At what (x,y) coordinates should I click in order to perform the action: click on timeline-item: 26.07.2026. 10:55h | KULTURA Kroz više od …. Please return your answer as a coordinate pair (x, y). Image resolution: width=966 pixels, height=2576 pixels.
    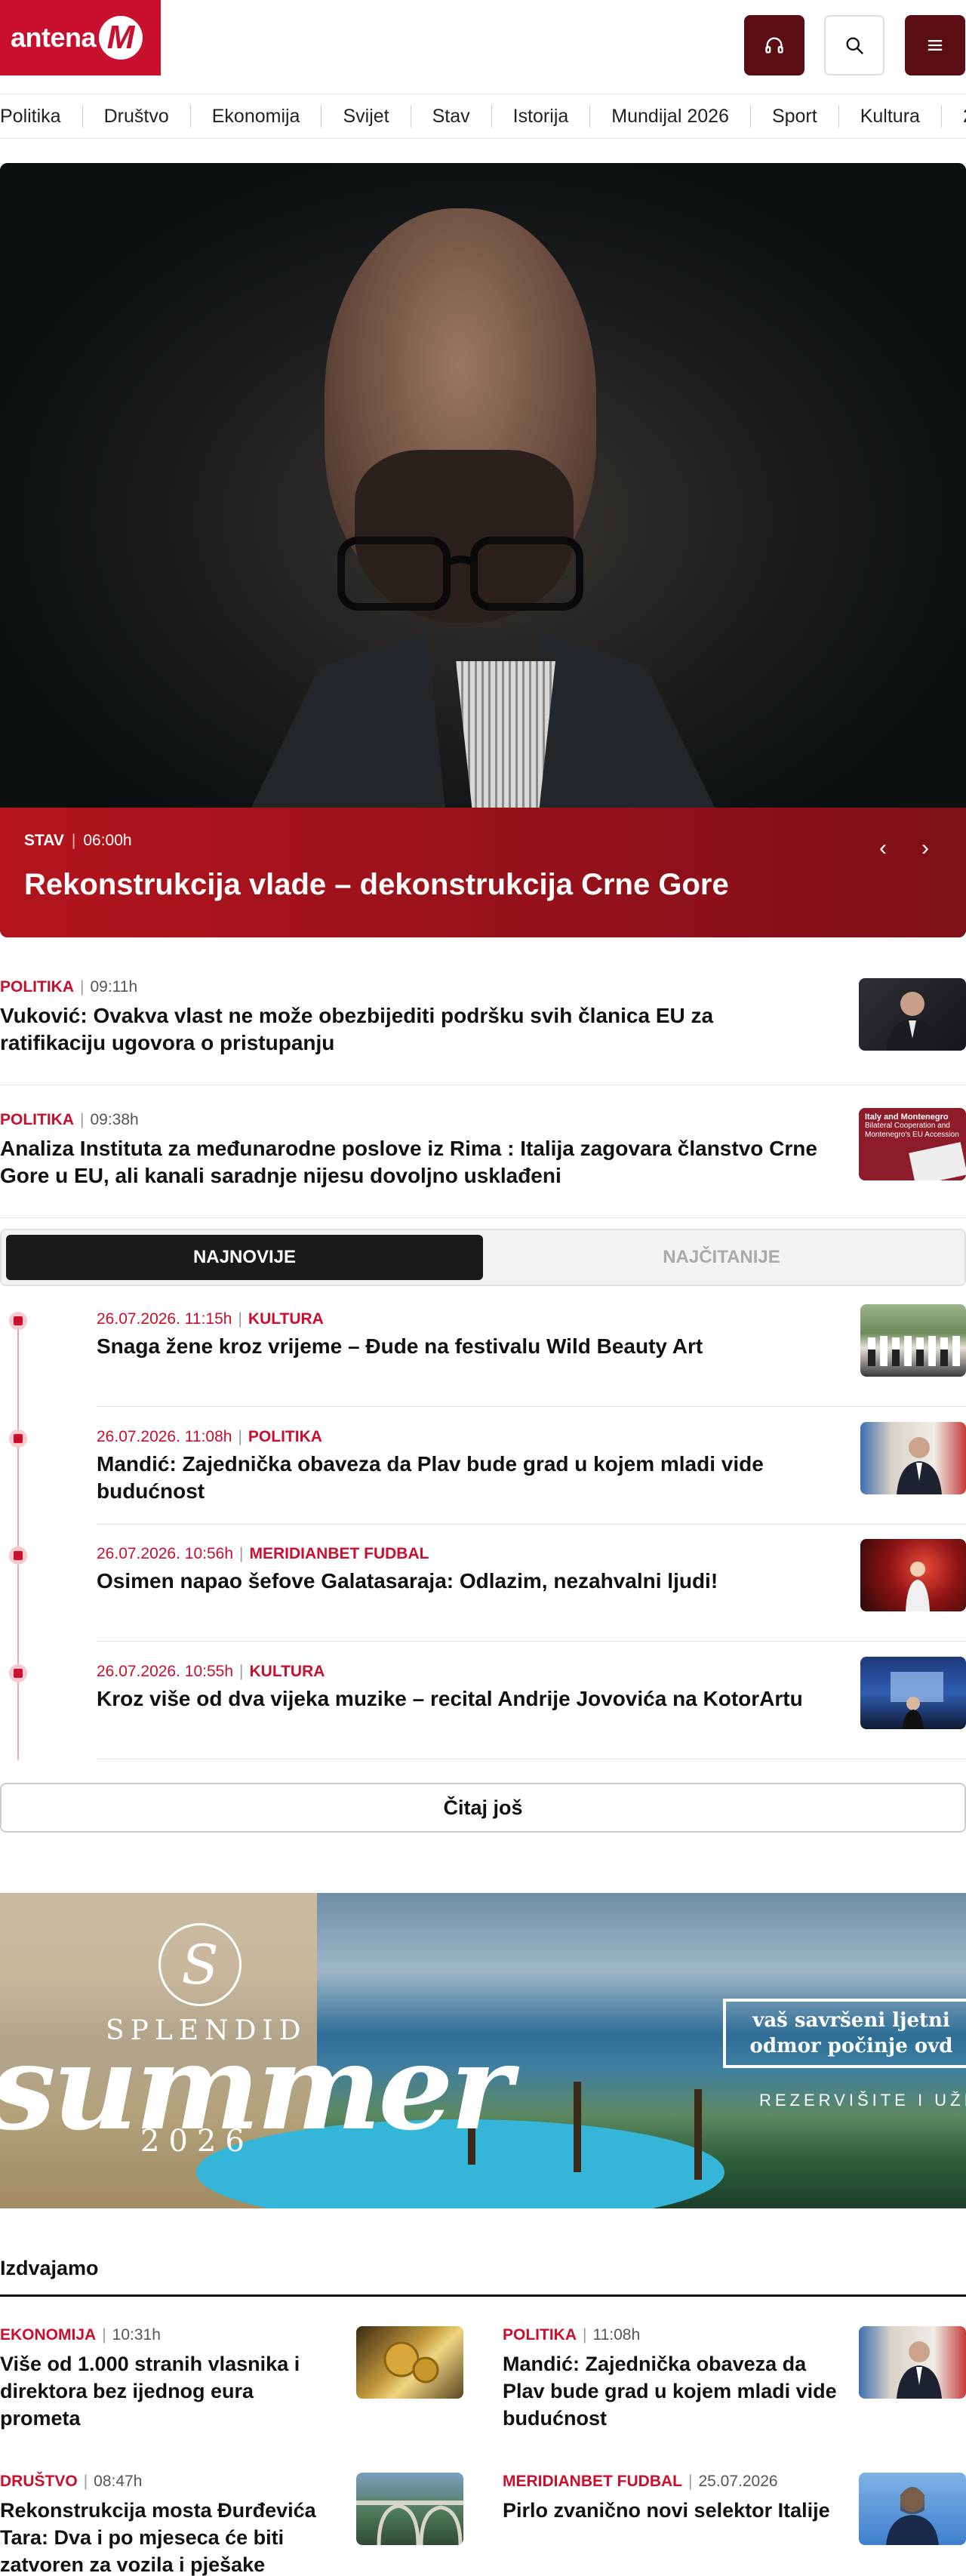
    Looking at the image, I should click on (531, 1700).